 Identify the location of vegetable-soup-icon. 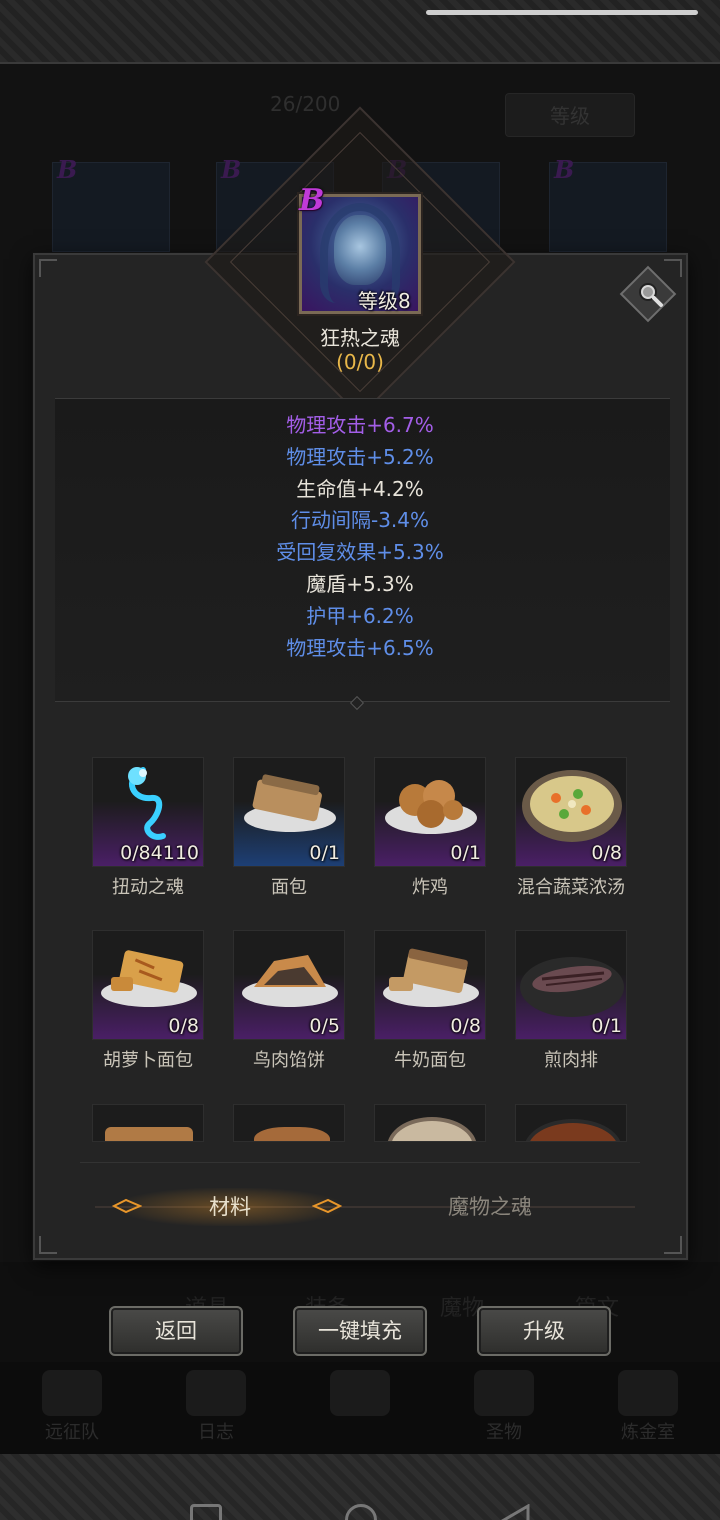
(571, 807).